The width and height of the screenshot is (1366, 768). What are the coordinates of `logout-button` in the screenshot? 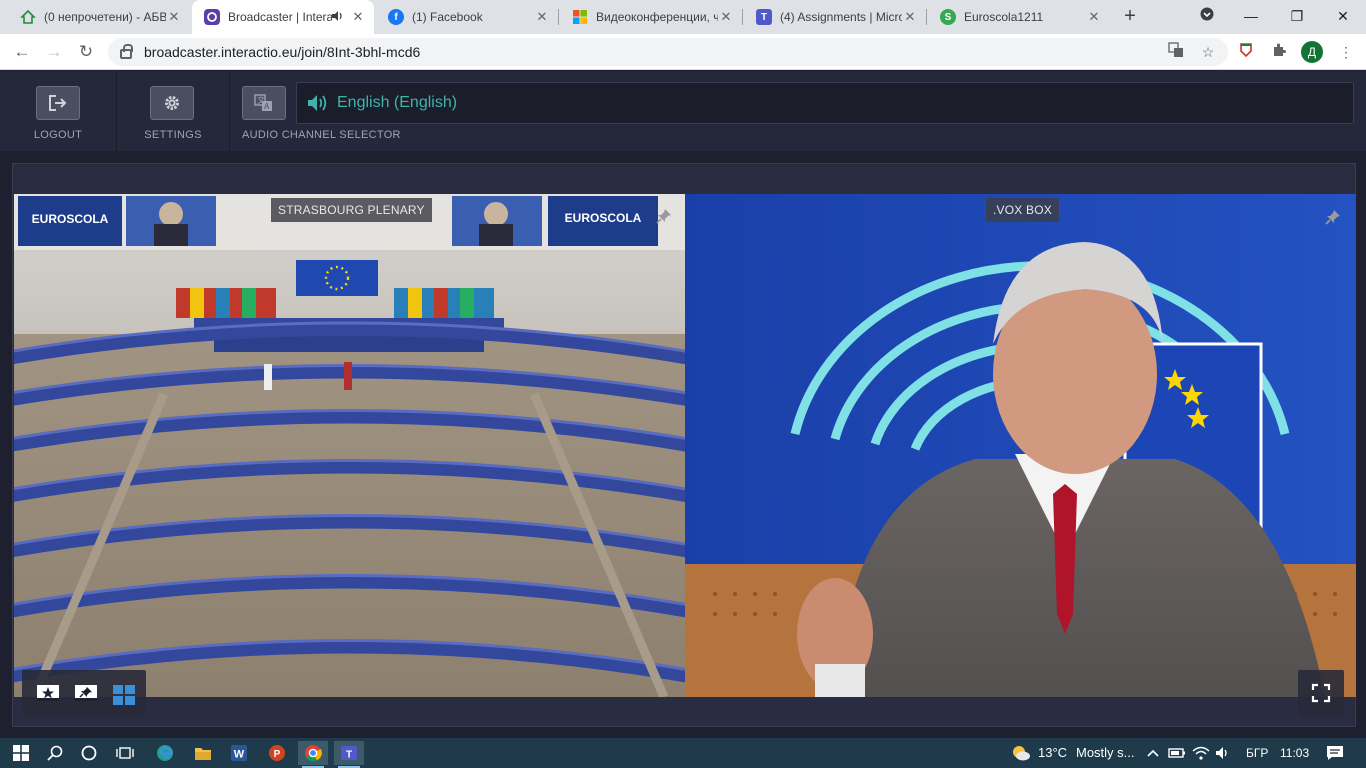 It's located at (58, 103).